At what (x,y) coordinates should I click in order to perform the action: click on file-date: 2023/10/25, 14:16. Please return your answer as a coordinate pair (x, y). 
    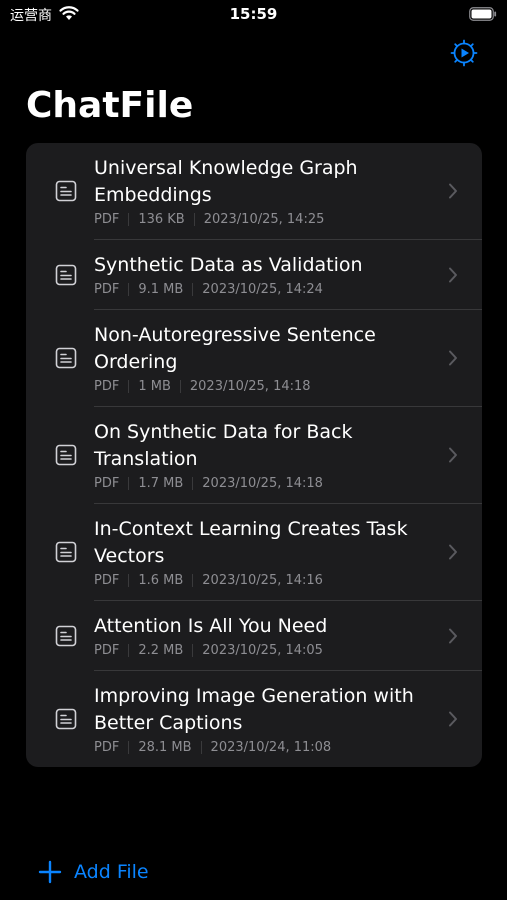
    Looking at the image, I should click on (262, 580).